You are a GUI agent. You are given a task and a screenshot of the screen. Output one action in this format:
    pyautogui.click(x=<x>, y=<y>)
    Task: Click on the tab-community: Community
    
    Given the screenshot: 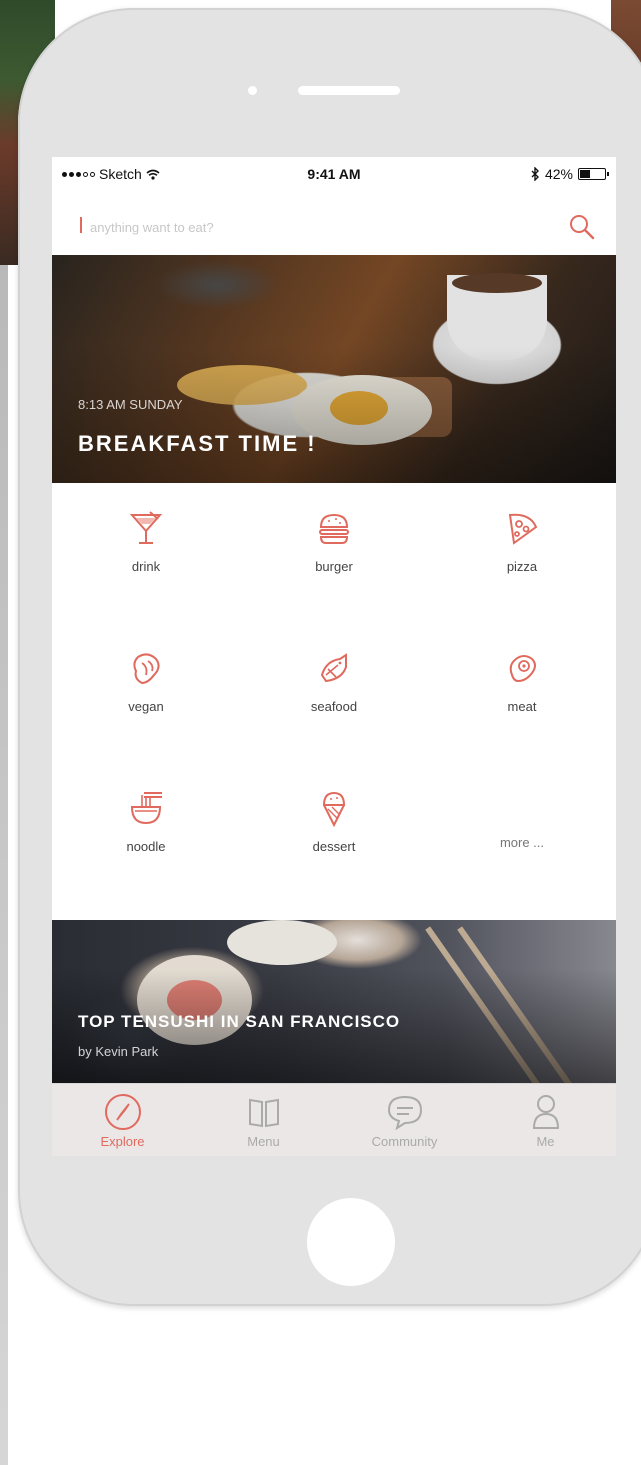 What is the action you would take?
    pyautogui.click(x=404, y=1120)
    